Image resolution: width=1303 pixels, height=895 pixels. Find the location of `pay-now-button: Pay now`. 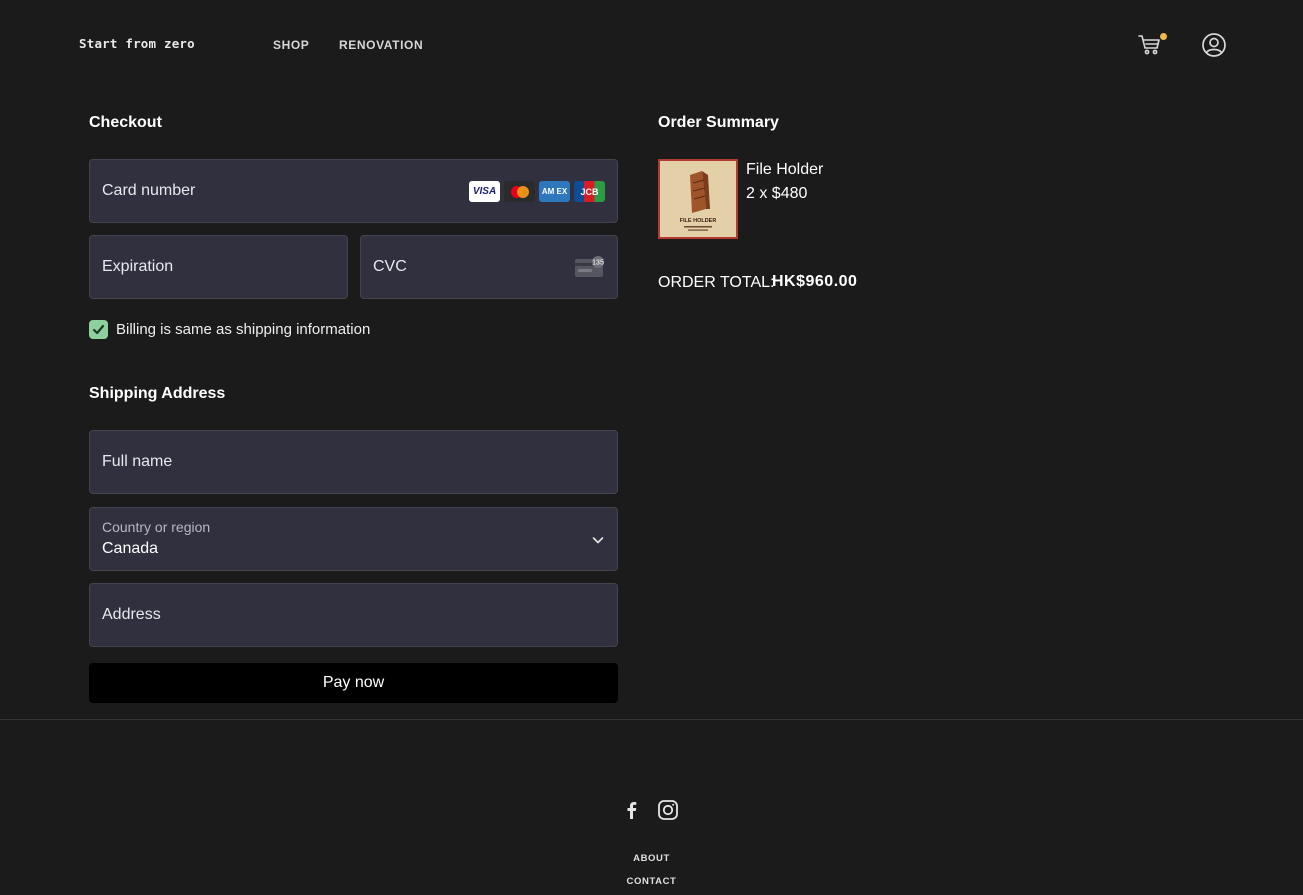

pay-now-button: Pay now is located at coordinates (353, 683).